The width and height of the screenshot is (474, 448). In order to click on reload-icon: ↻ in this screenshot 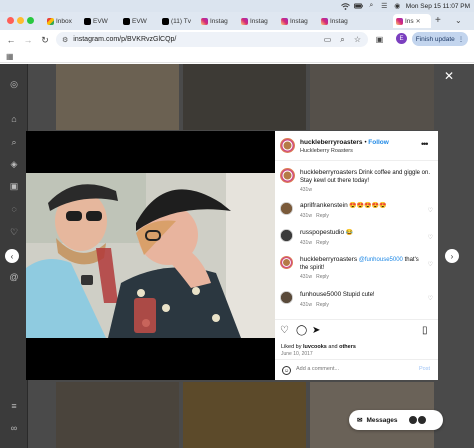, I will do `click(45, 40)`.